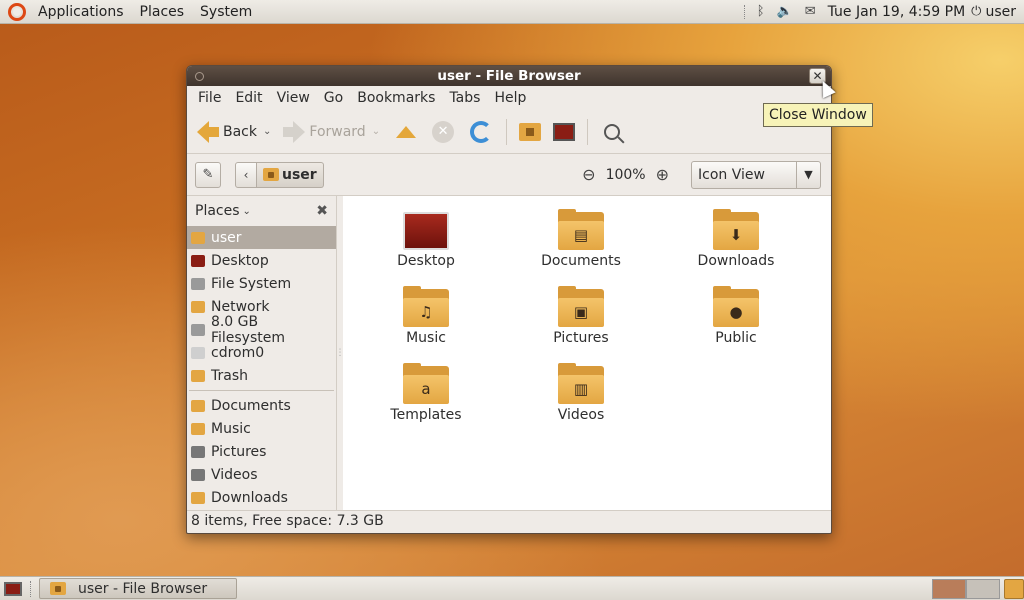 The image size is (1024, 600). Describe the element at coordinates (249, 497) in the screenshot. I see `sidebar-item-label: Downloads` at that location.